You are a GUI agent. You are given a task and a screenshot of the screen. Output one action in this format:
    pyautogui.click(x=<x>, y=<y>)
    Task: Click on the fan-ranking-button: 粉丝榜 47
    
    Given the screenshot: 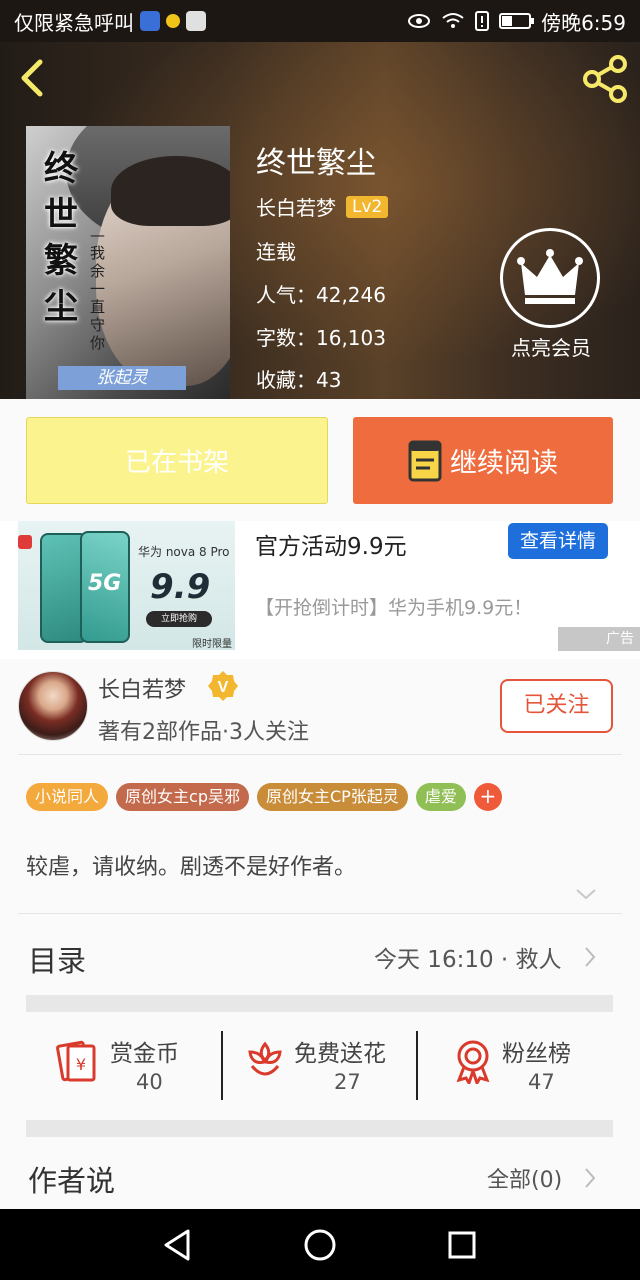 What is the action you would take?
    pyautogui.click(x=520, y=1065)
    